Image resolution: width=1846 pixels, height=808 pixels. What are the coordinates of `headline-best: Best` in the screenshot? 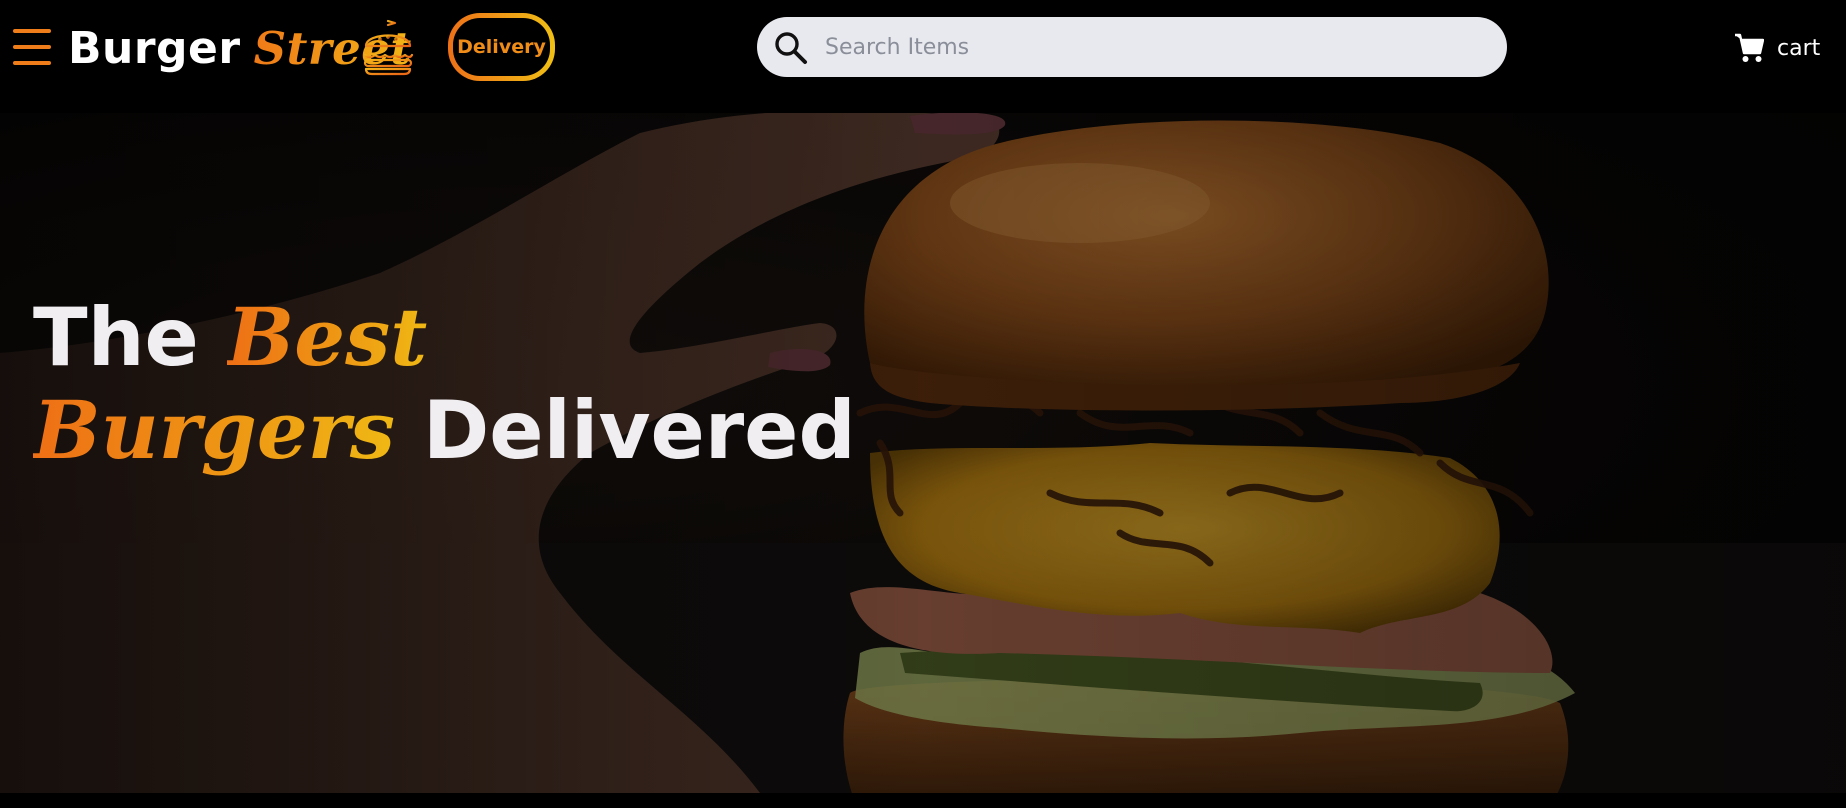 It's located at (327, 337).